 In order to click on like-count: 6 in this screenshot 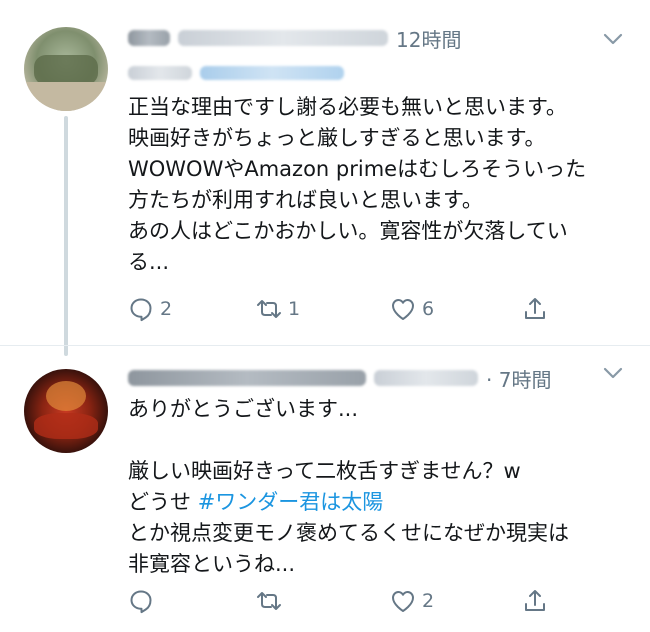, I will do `click(428, 309)`.